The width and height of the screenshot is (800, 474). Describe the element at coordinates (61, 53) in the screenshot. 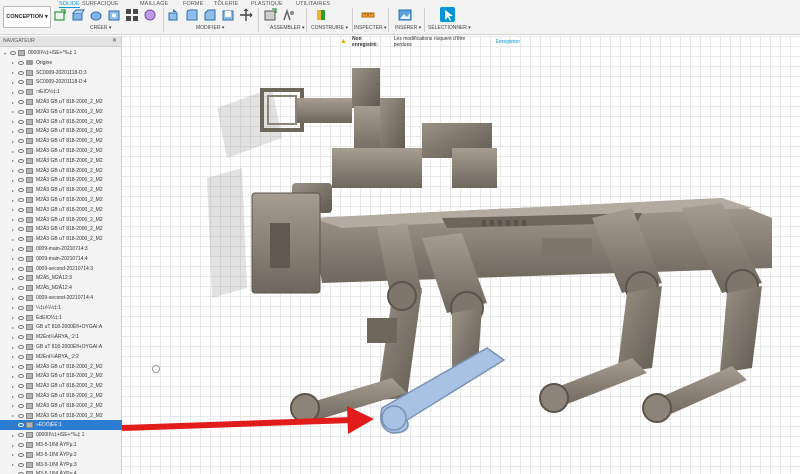

I see `tree-root: ▾ 0000II⅓‡+iSE+°‰‡ 1` at that location.